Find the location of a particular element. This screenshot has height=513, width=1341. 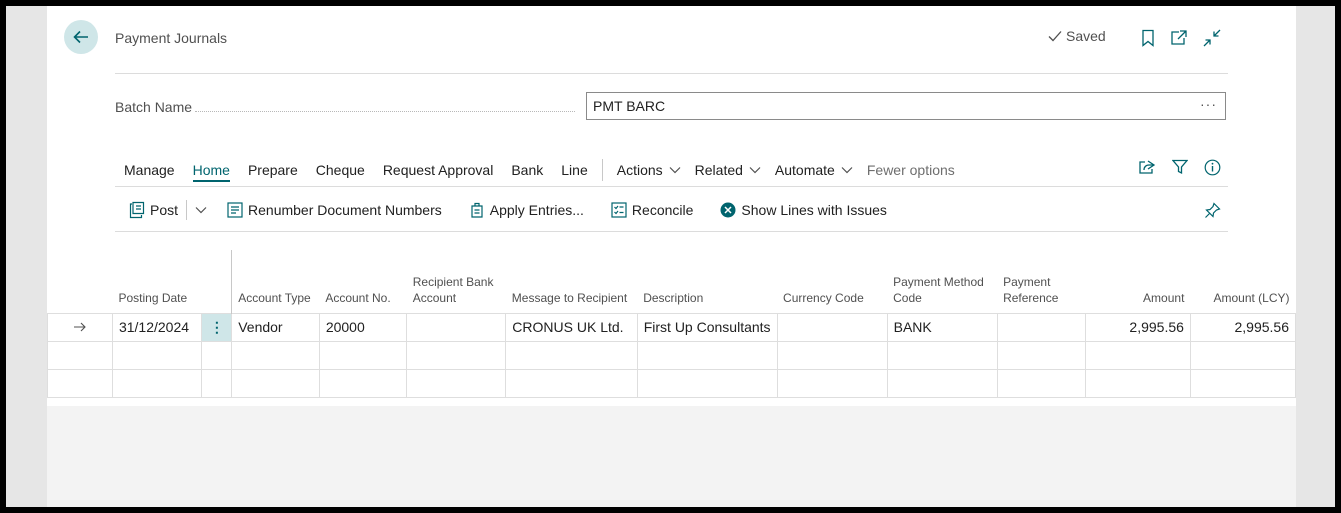

chevron-down-icon is located at coordinates (847, 170).